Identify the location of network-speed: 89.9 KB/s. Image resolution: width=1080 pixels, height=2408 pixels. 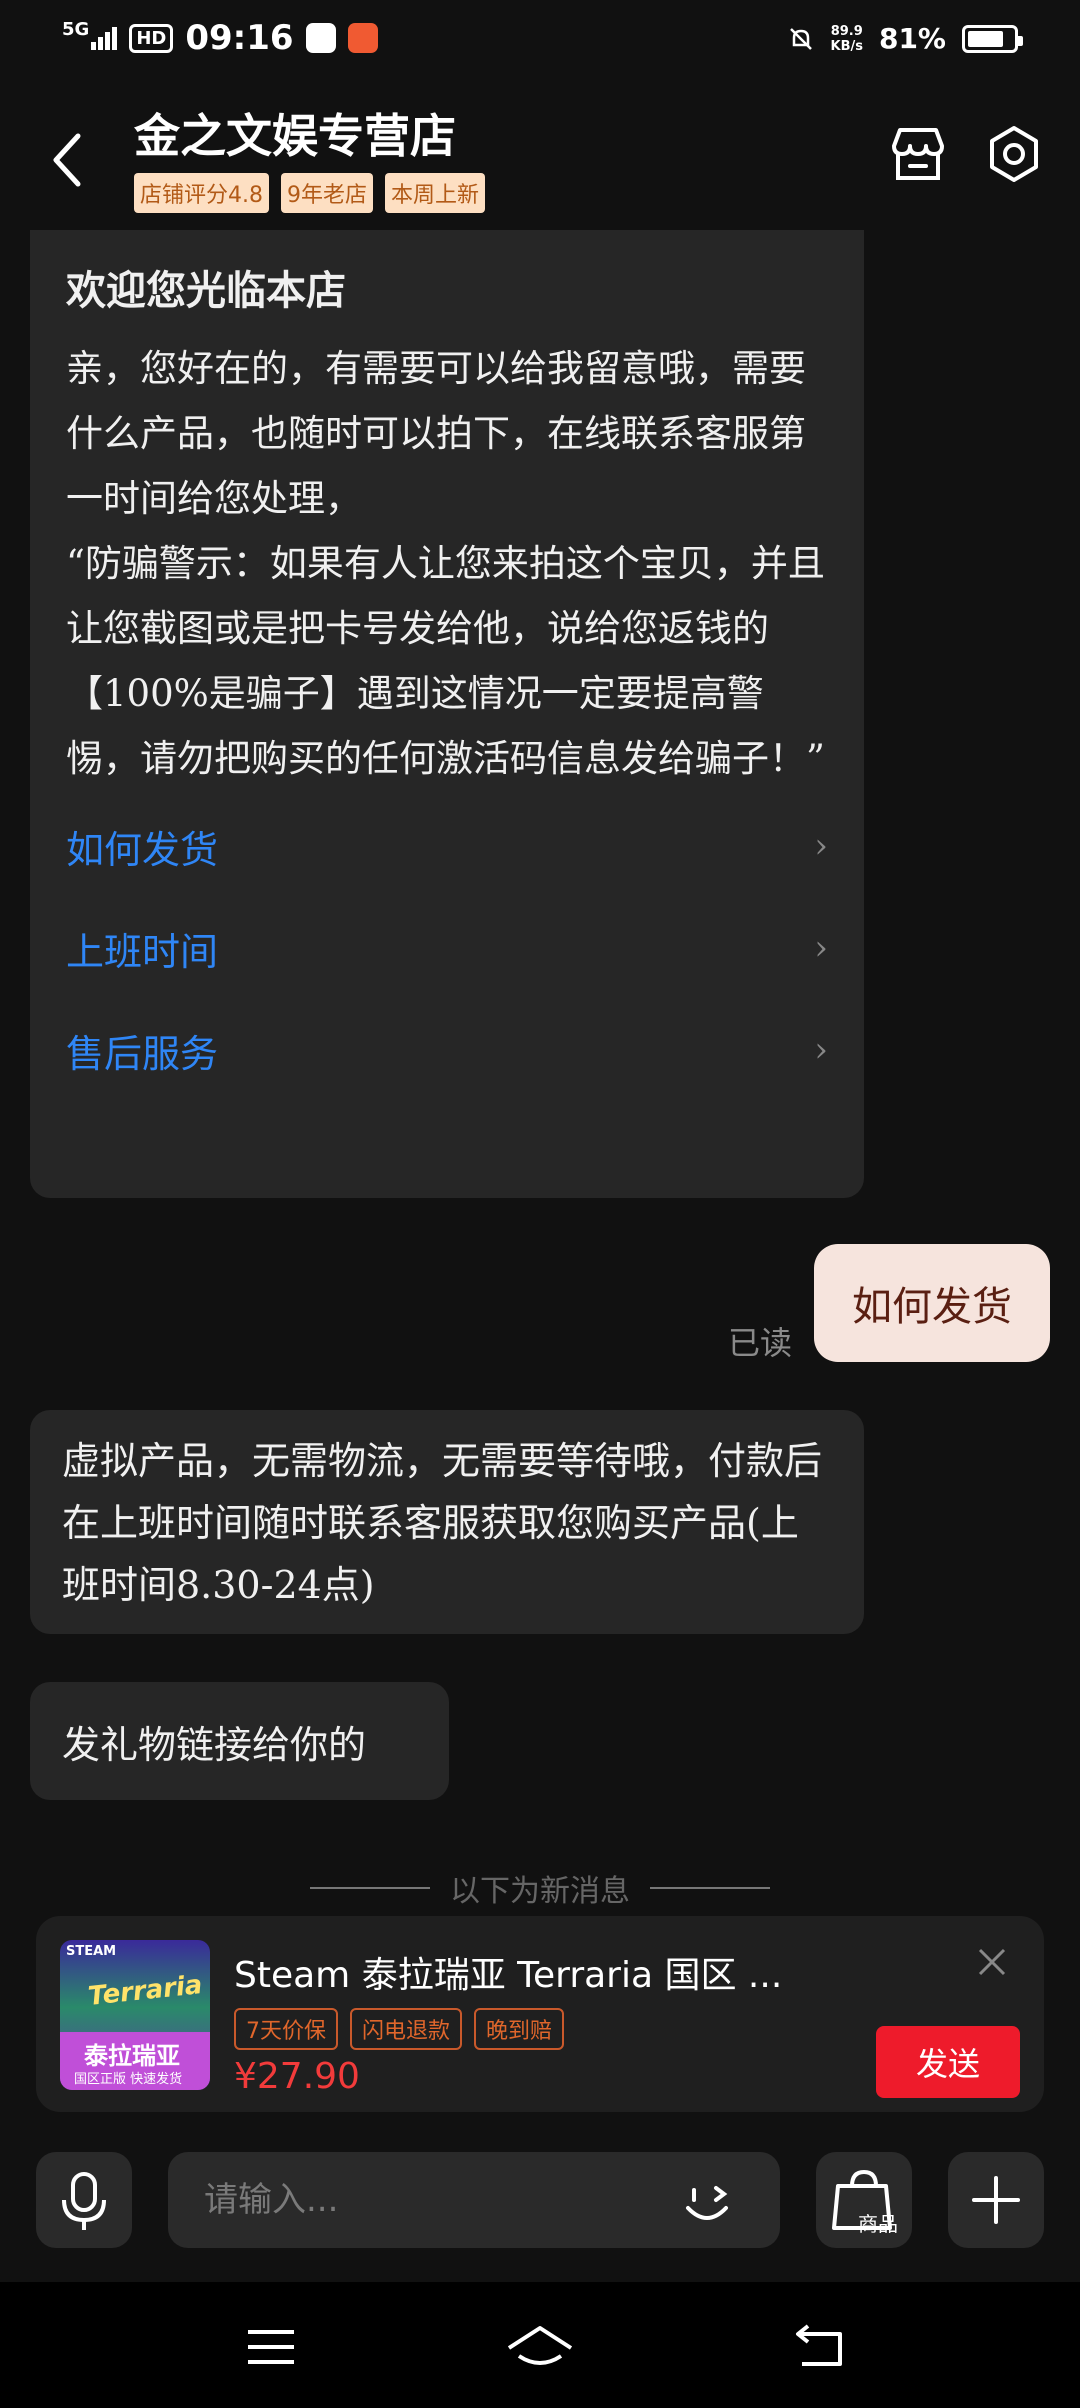
(846, 38).